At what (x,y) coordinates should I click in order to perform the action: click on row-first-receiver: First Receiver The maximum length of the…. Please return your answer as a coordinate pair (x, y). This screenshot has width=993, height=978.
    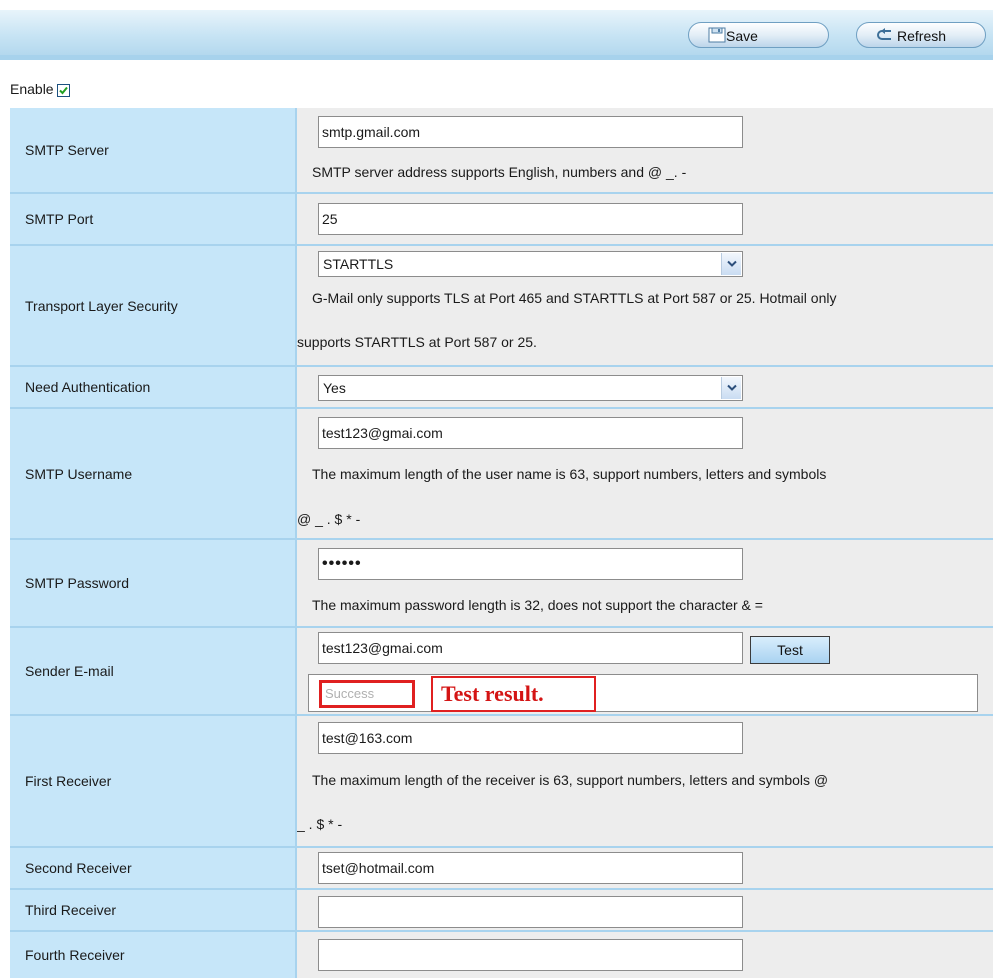
    Looking at the image, I should click on (501, 781).